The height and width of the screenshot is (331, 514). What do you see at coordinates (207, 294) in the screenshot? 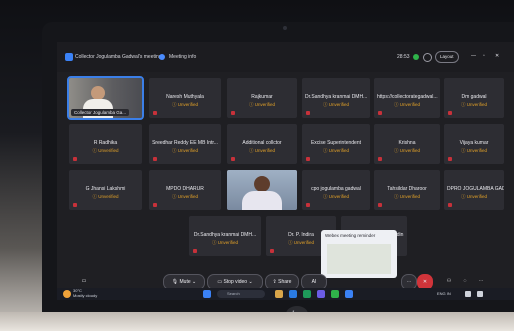
I see `start-icon` at bounding box center [207, 294].